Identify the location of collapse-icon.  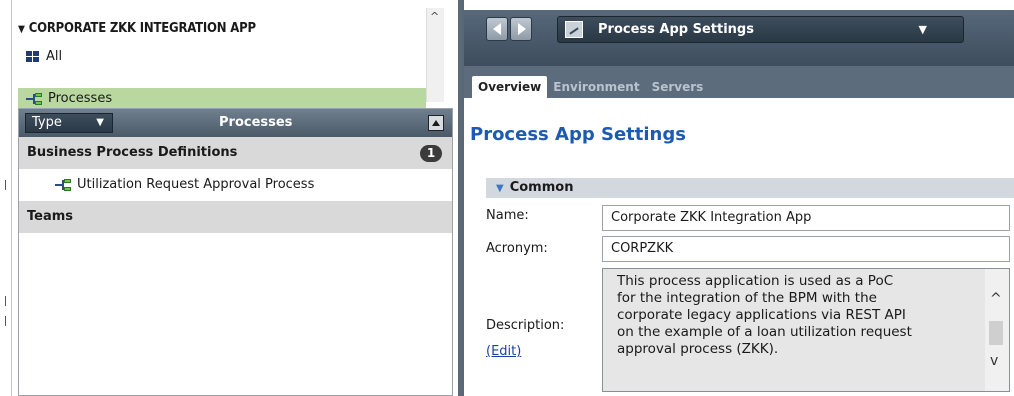
(436, 123).